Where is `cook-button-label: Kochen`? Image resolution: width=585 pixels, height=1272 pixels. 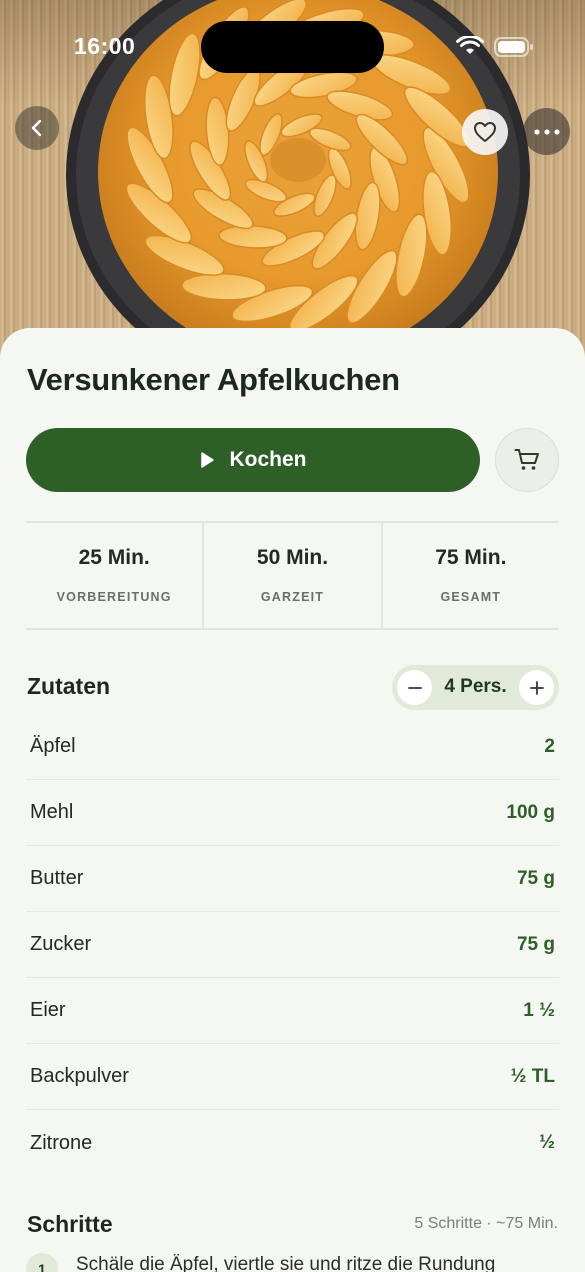 cook-button-label: Kochen is located at coordinates (268, 459).